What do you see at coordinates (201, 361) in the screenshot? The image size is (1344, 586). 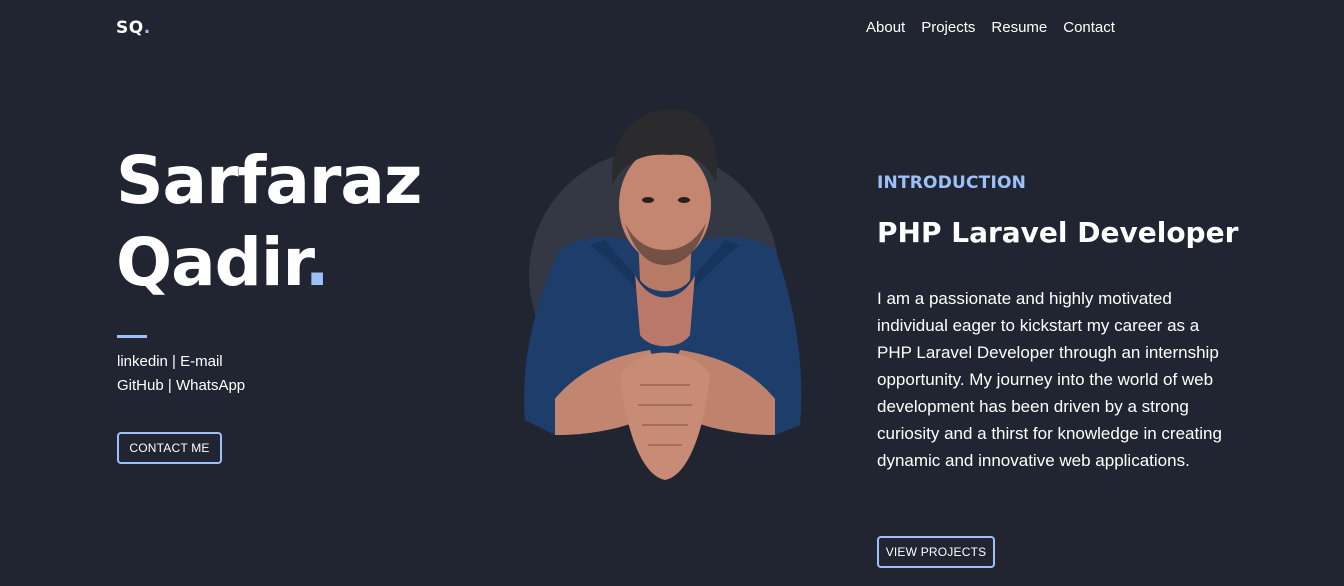 I see `email-link: E-mail` at bounding box center [201, 361].